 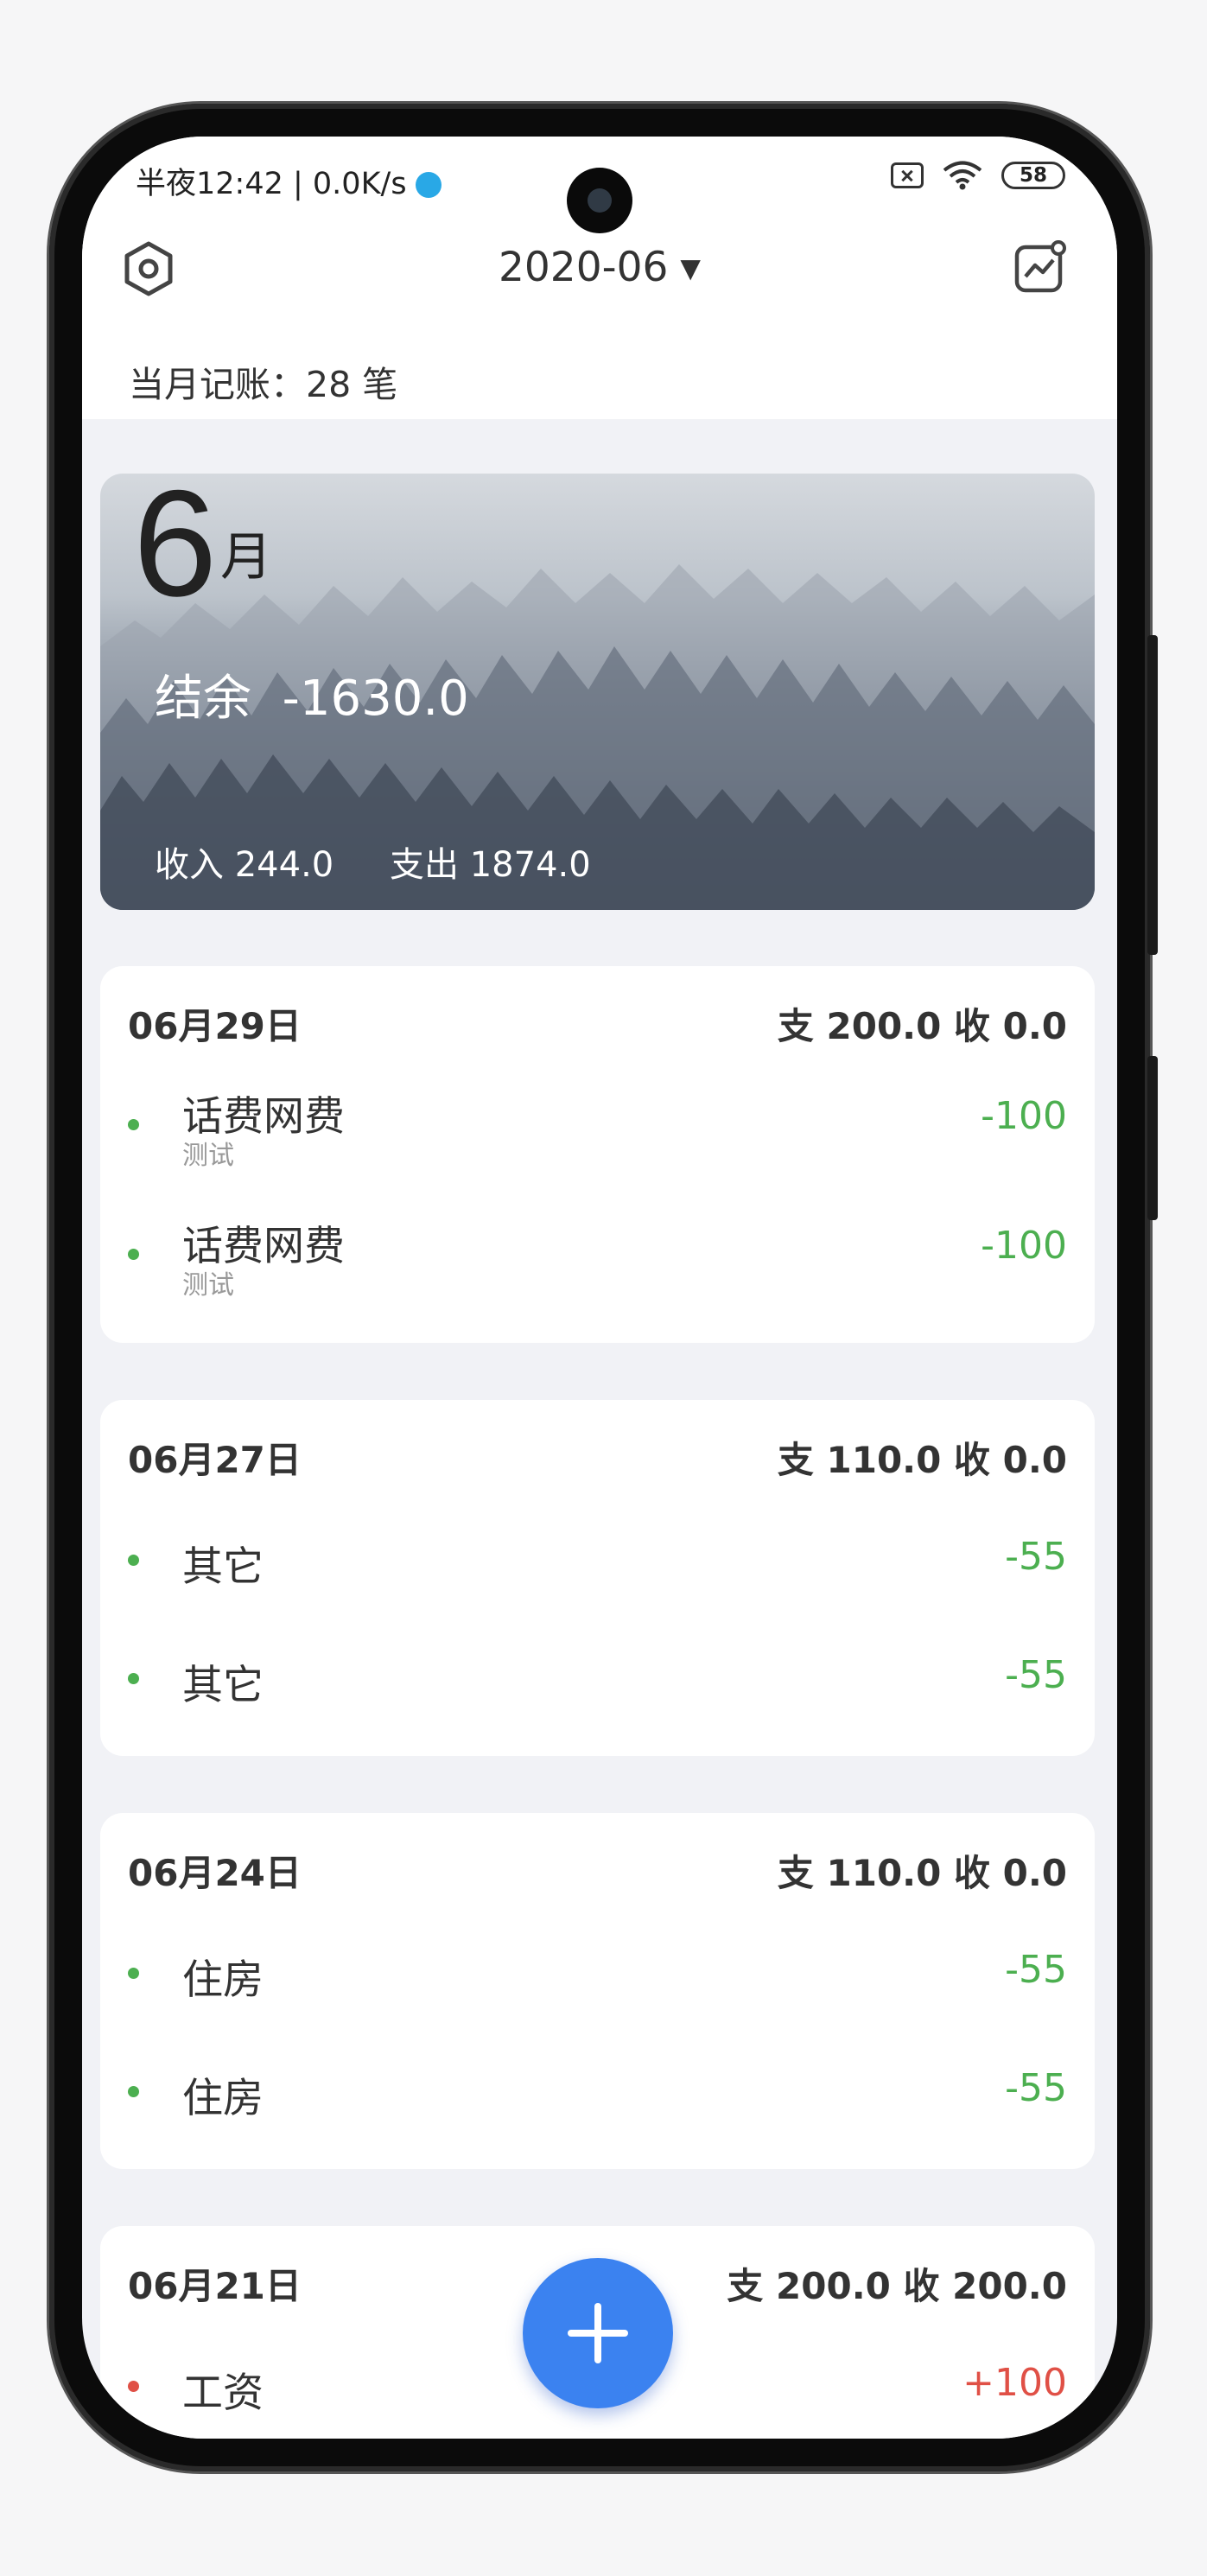 What do you see at coordinates (897, 2286) in the screenshot?
I see `day-summary: 支 200.0 收 200.0` at bounding box center [897, 2286].